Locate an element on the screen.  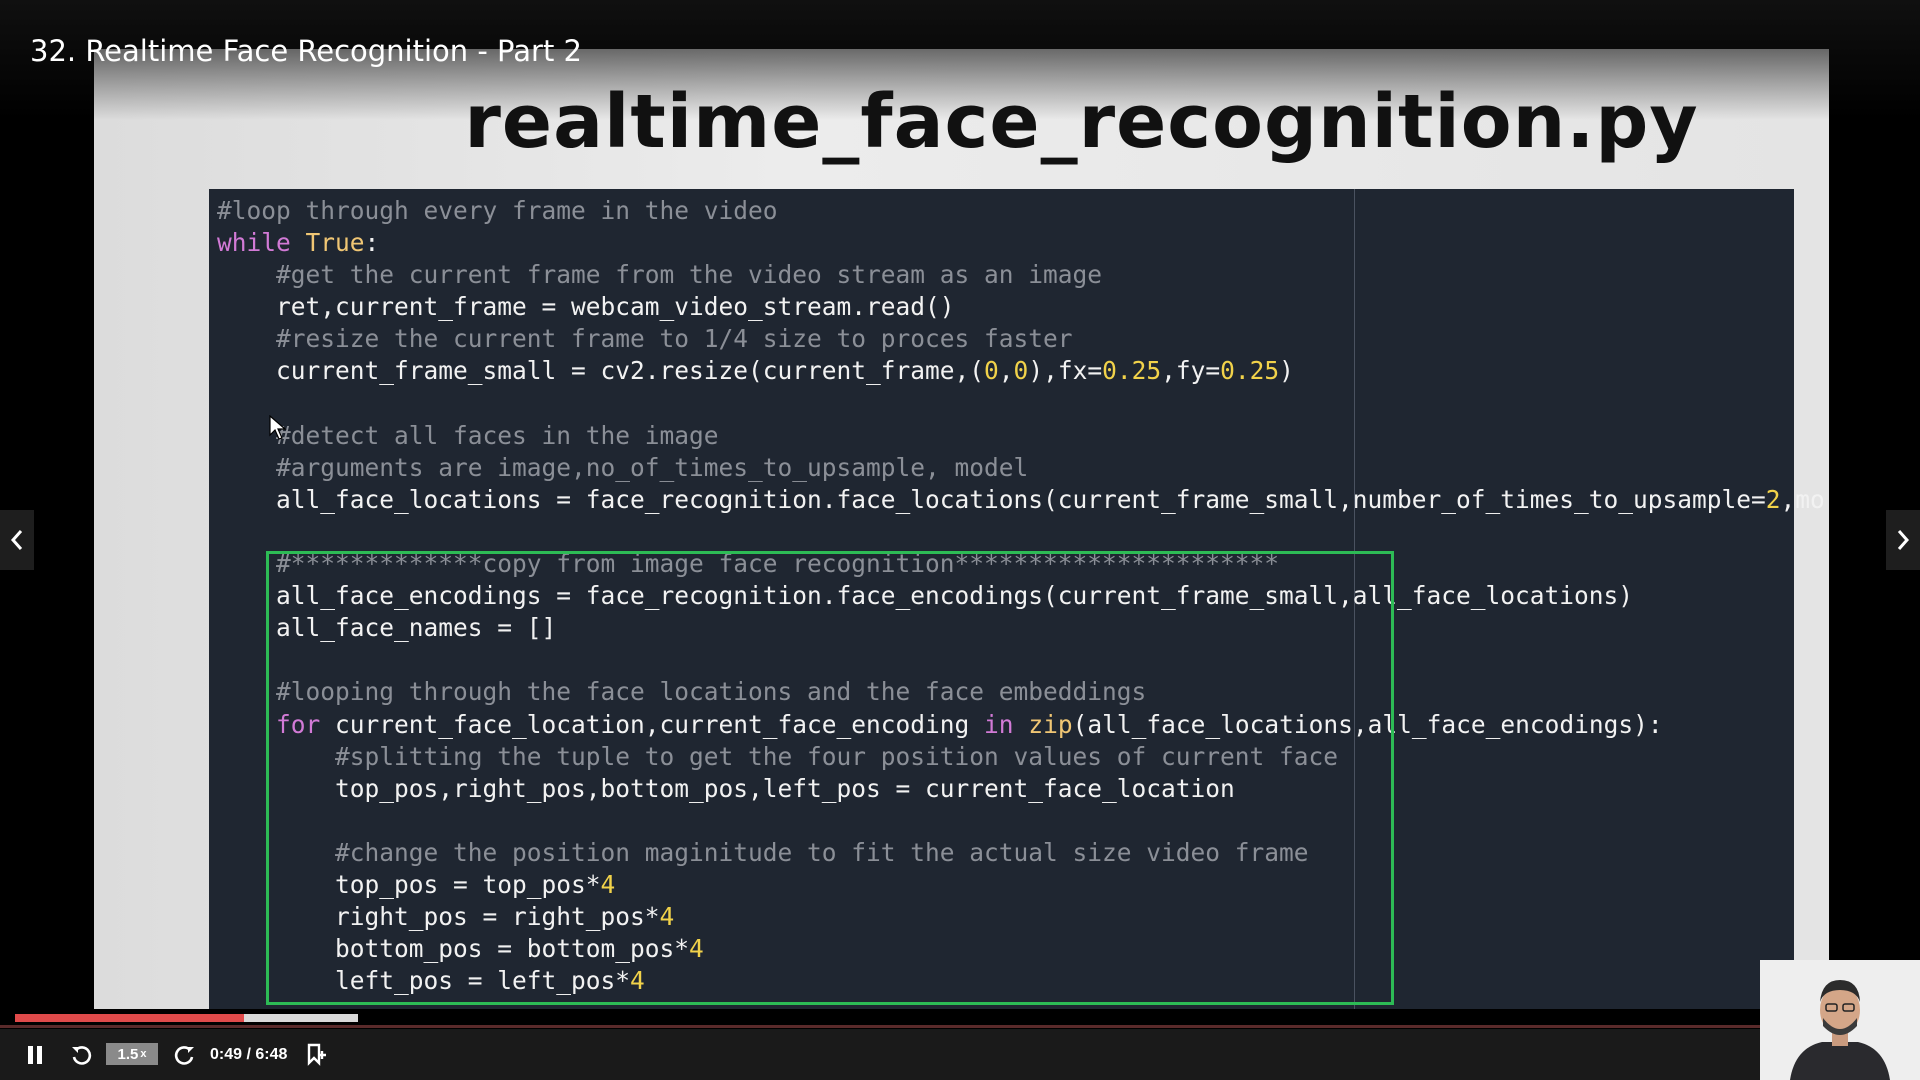
bookmark-button is located at coordinates (317, 1054).